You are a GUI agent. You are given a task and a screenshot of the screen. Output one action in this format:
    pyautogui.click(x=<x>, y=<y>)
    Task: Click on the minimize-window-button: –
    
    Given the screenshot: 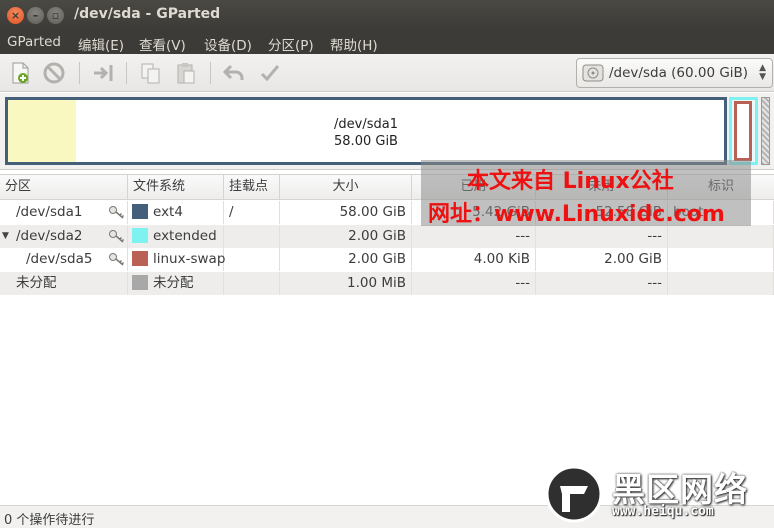 What is the action you would take?
    pyautogui.click(x=35, y=15)
    